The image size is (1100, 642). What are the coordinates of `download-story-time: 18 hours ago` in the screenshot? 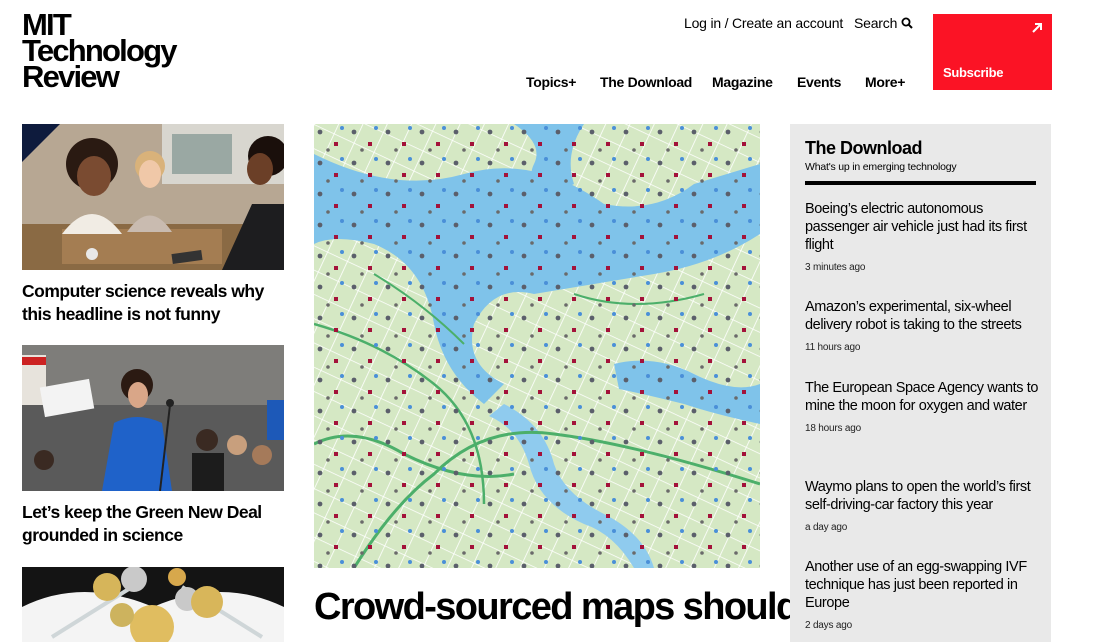 It's located at (833, 428).